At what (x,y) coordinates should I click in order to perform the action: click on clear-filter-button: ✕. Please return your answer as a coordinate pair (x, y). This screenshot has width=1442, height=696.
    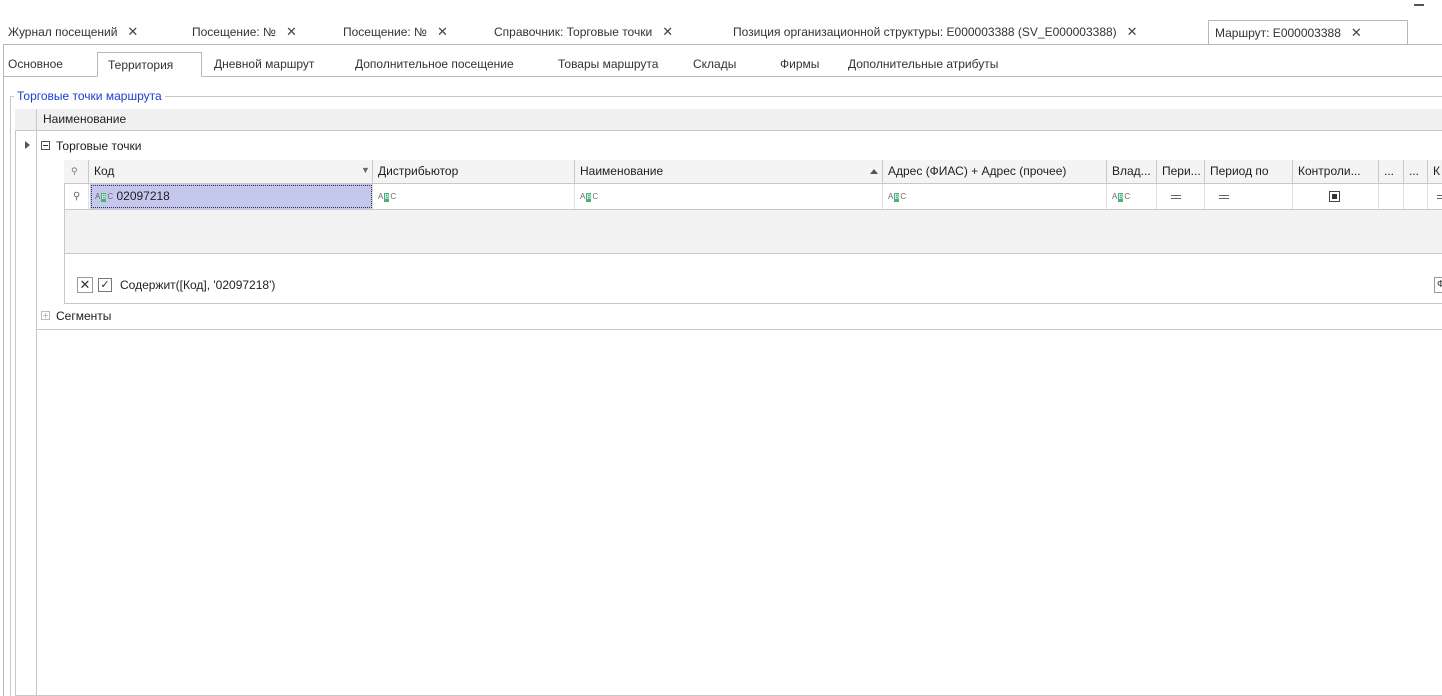
    Looking at the image, I should click on (85, 285).